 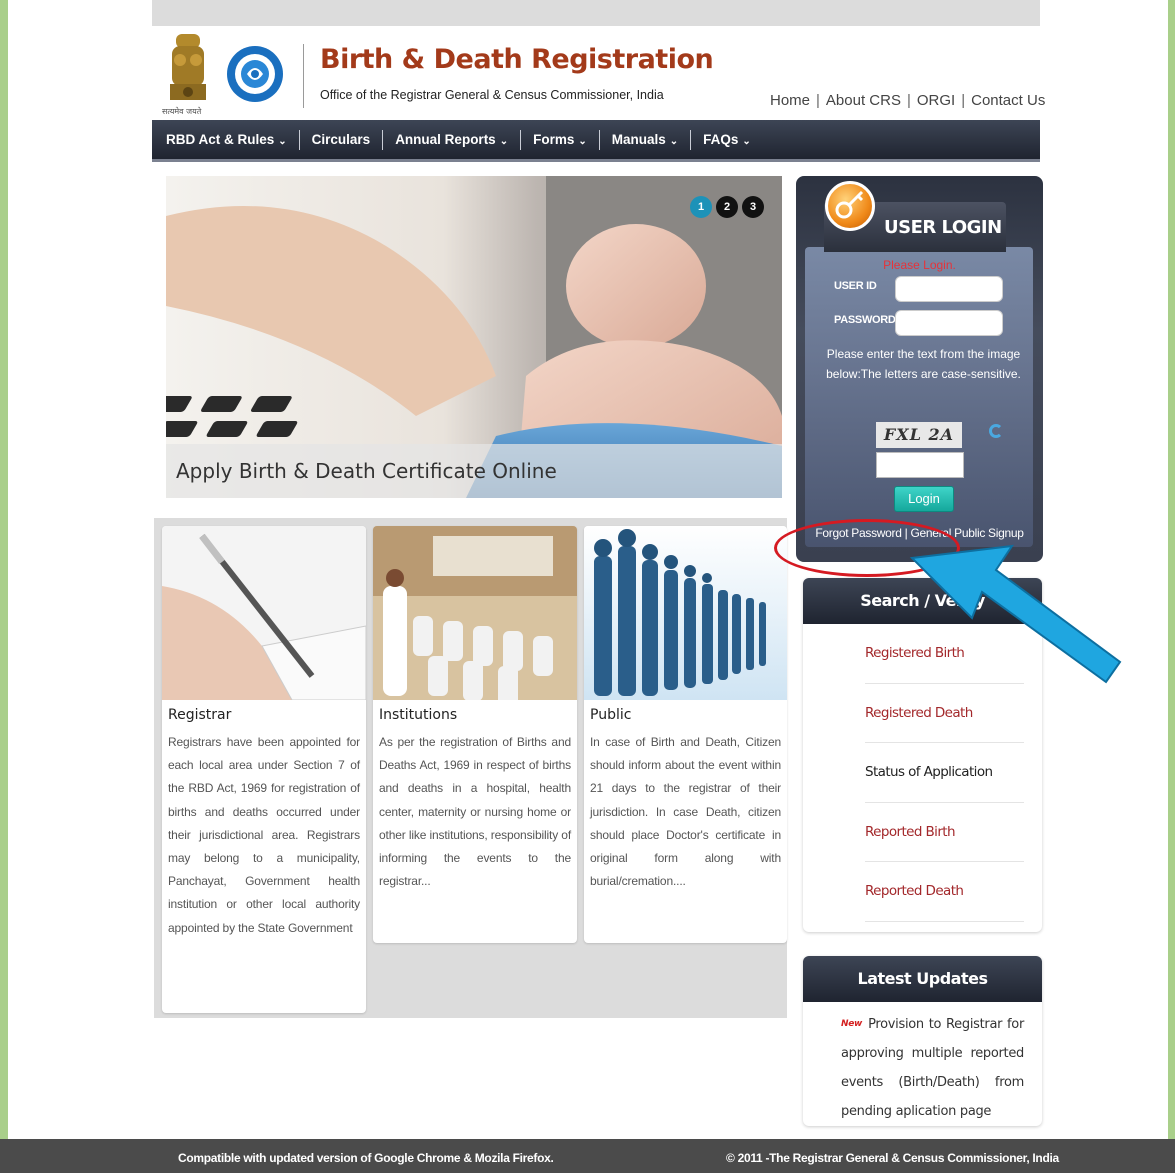 What do you see at coordinates (451, 139) in the screenshot?
I see `nav-annual-reports: Annual Reports ⌄` at bounding box center [451, 139].